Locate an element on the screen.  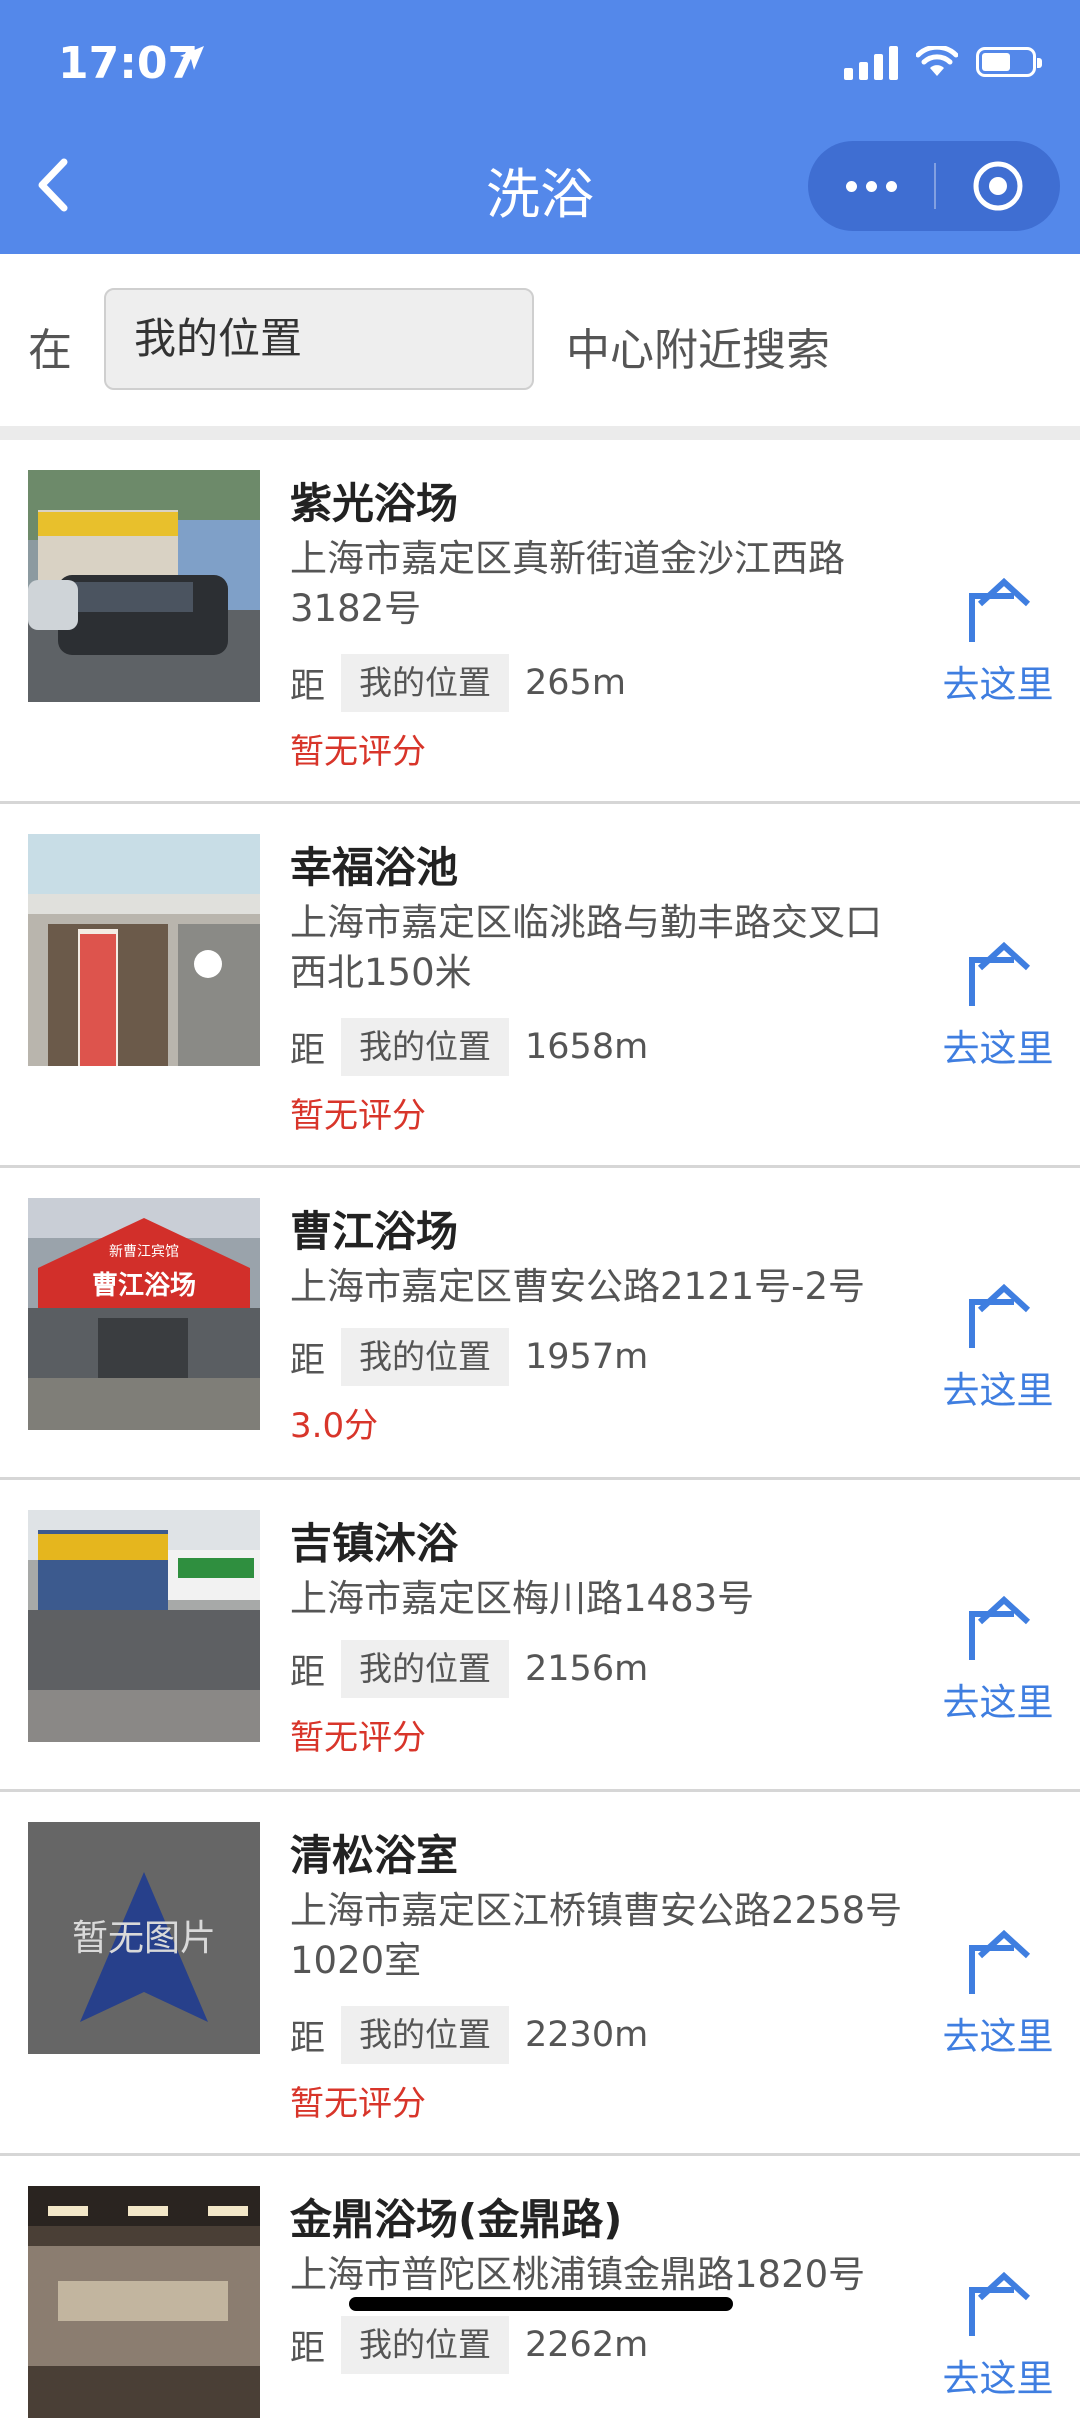
place-name: 吉镇沐浴 is located at coordinates (374, 1543).